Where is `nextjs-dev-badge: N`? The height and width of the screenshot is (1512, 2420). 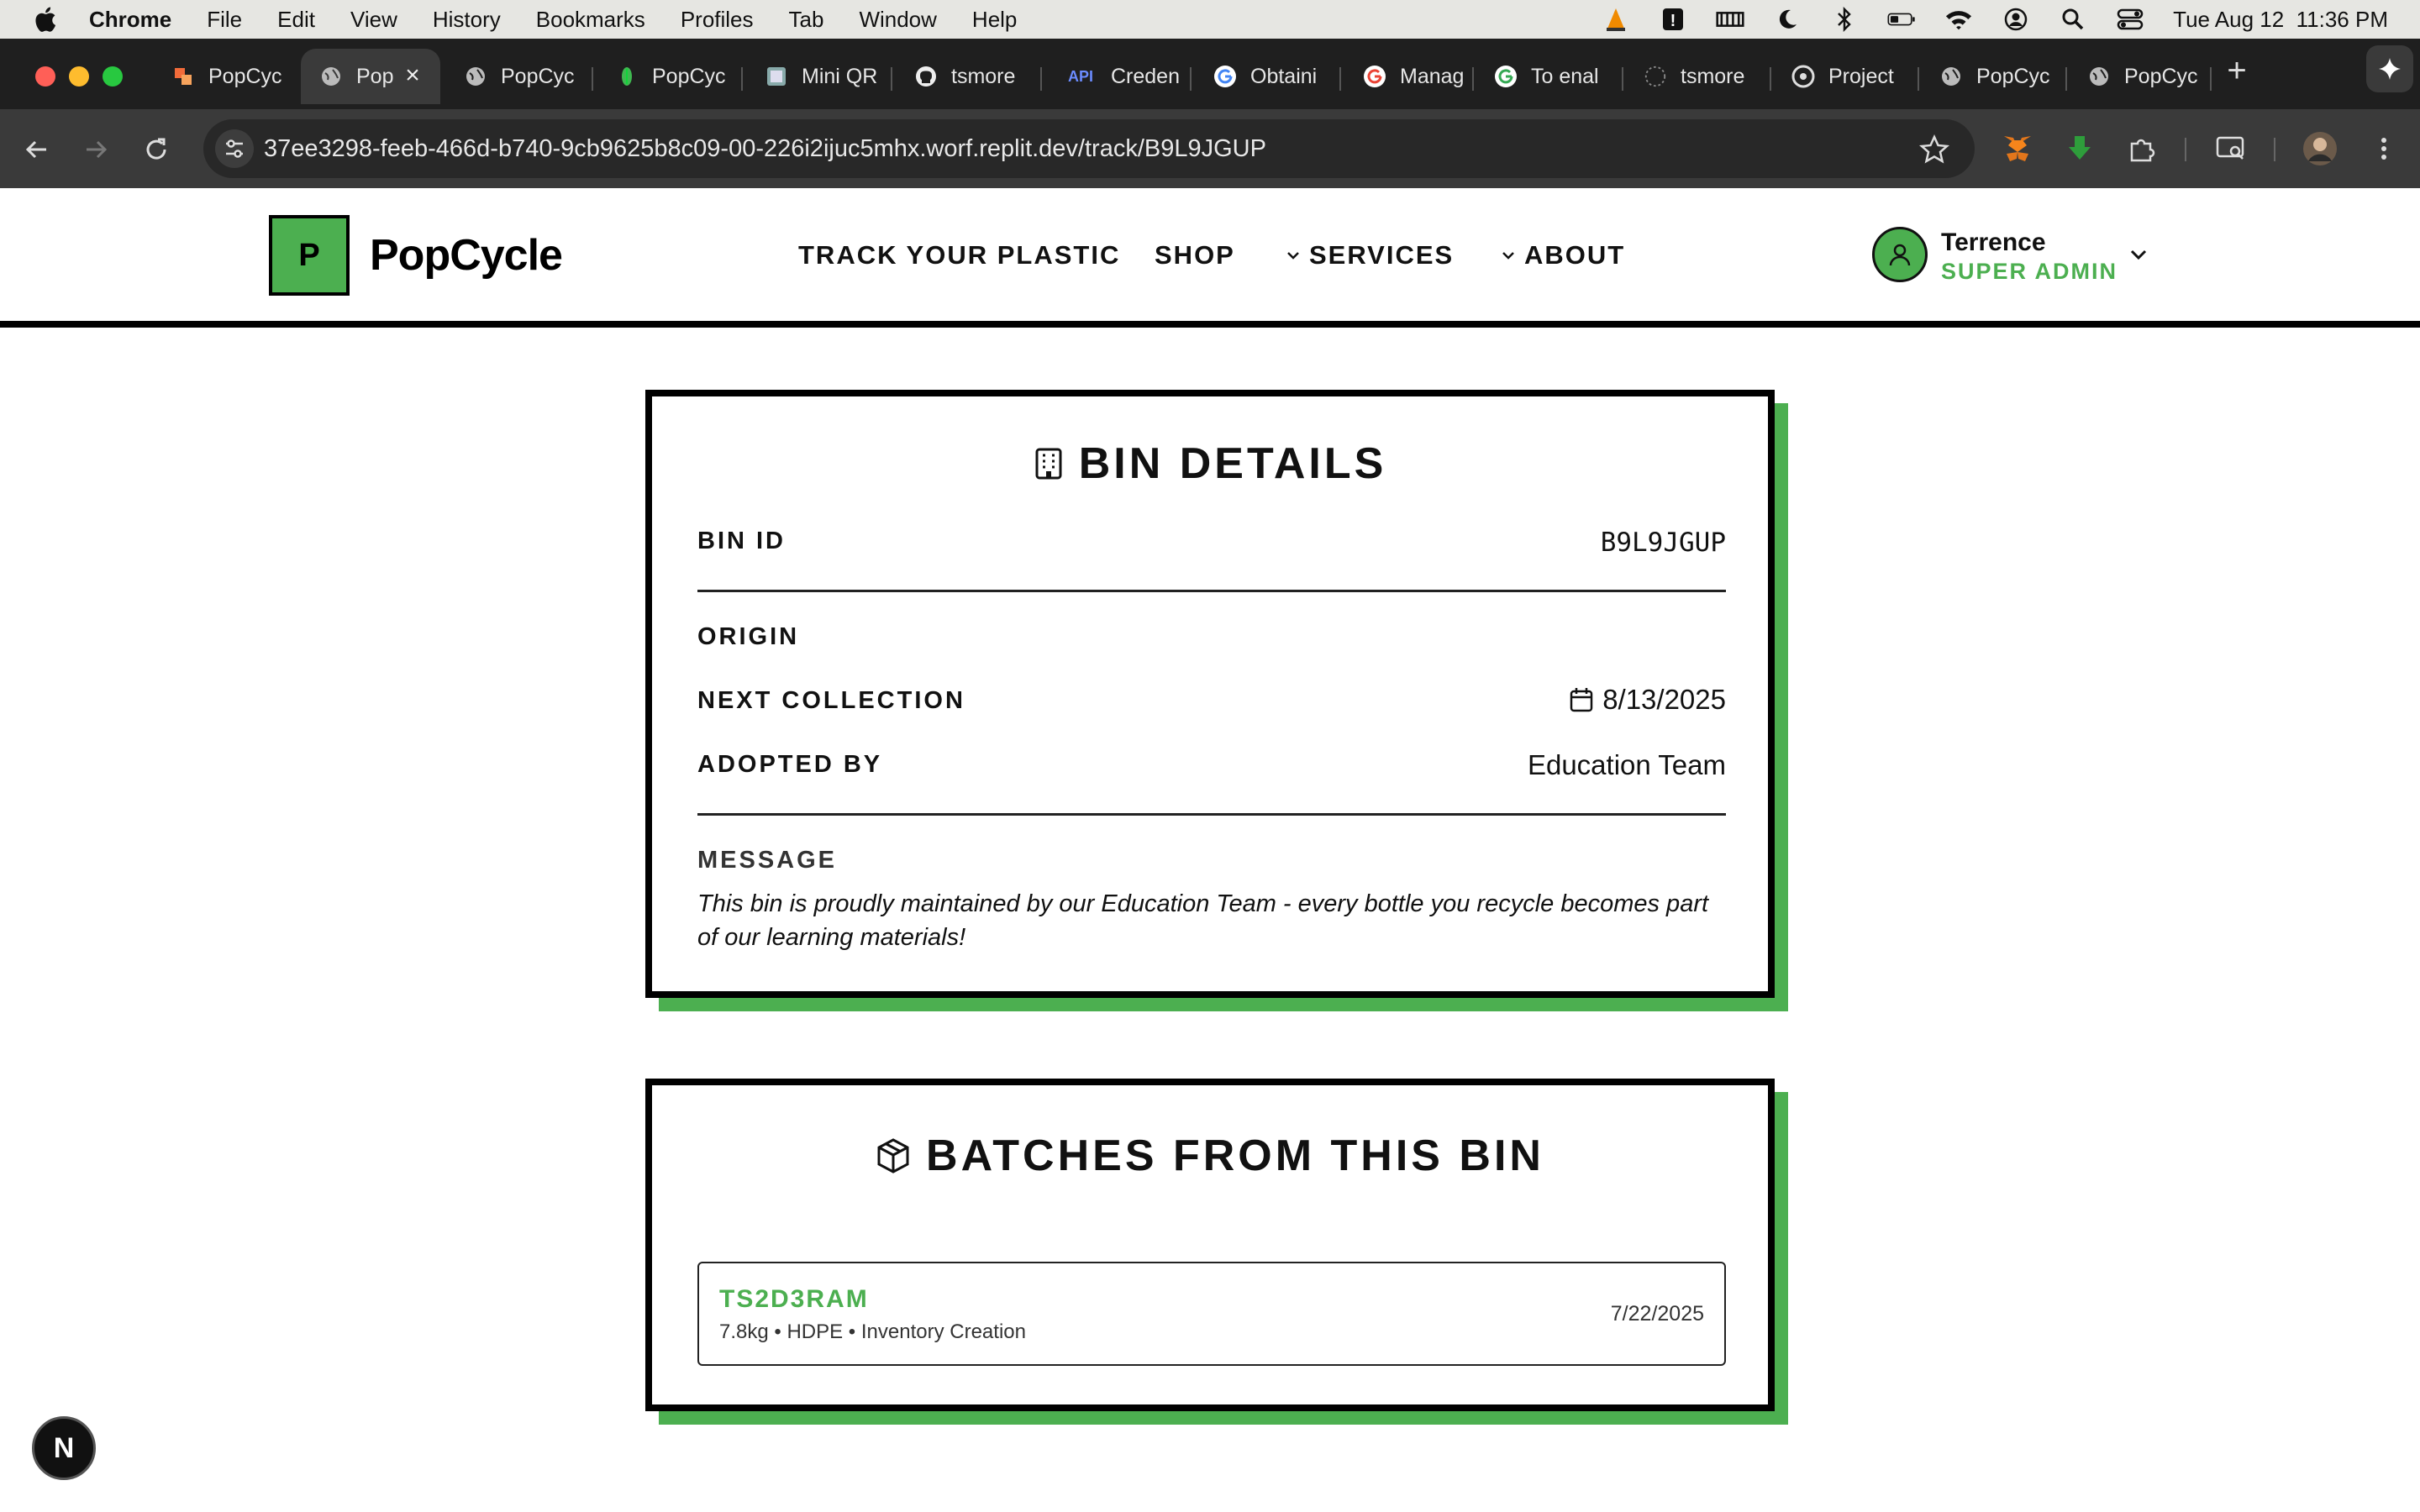
nextjs-dev-badge: N is located at coordinates (64, 1448).